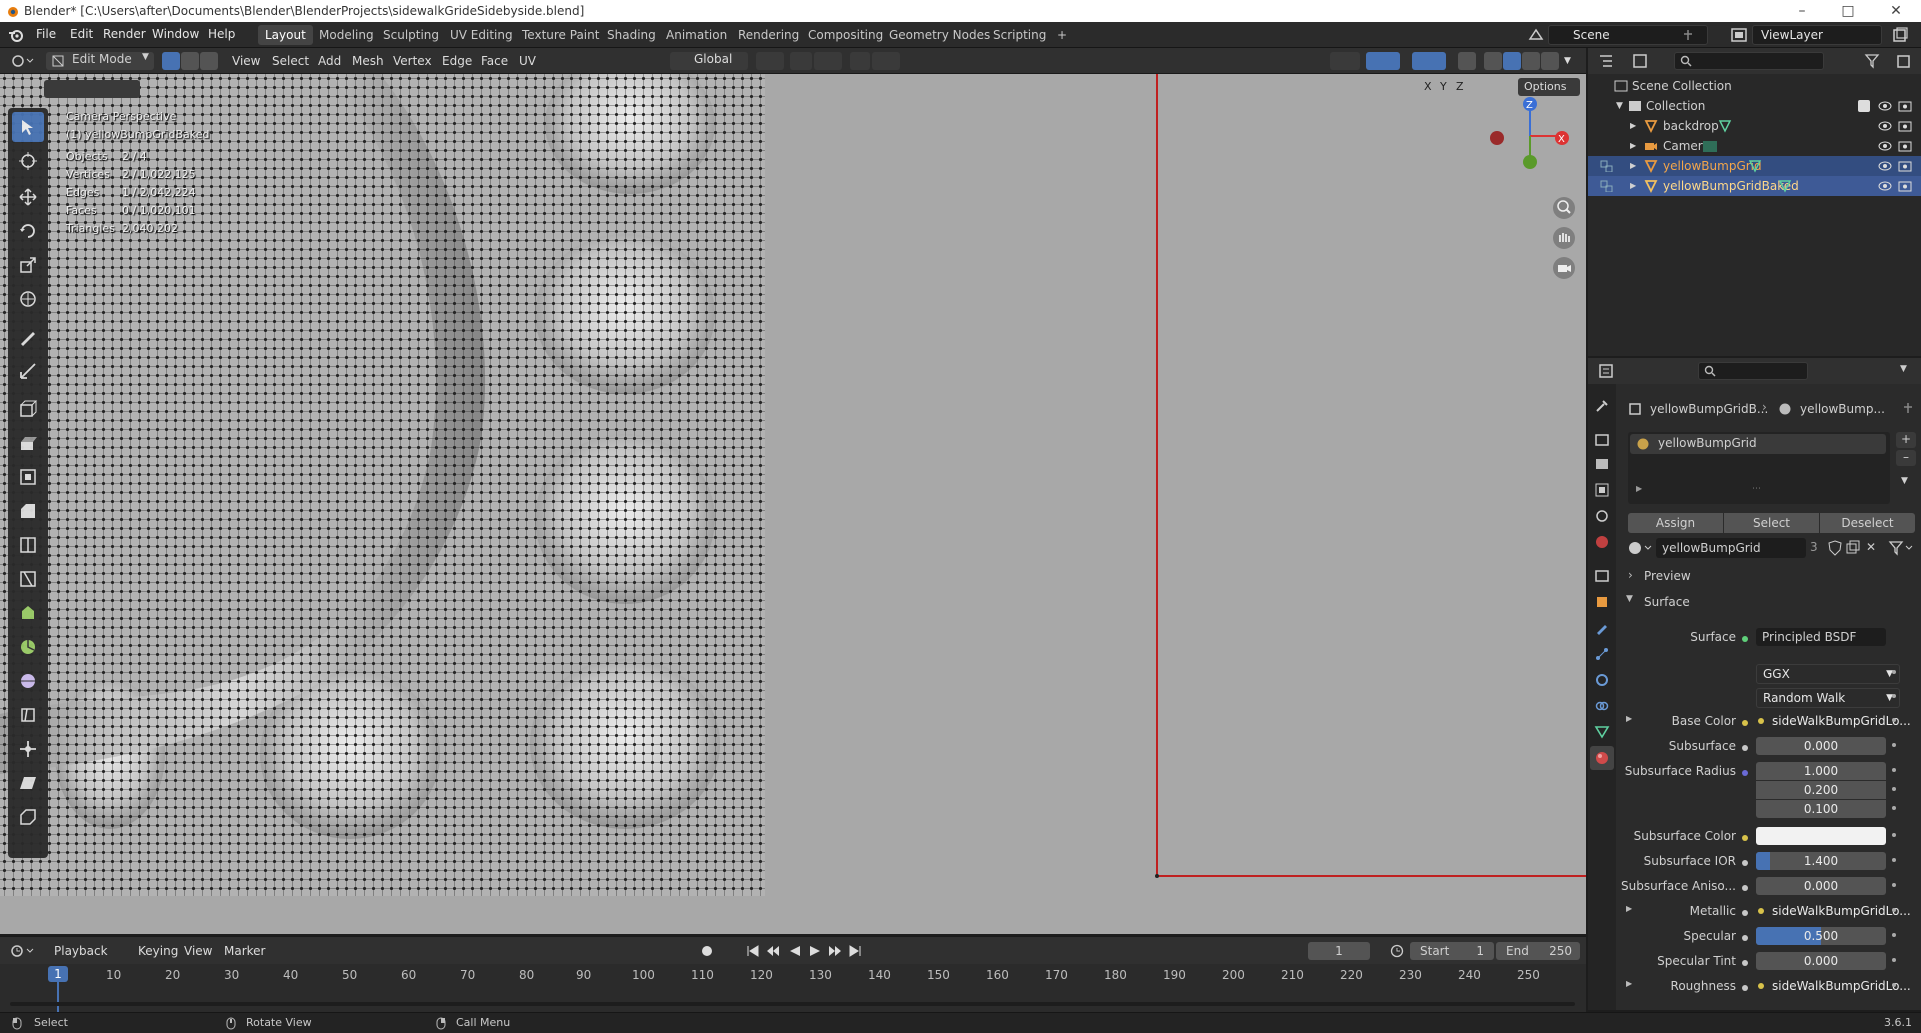 The width and height of the screenshot is (1921, 1033). Describe the element at coordinates (28, 647) in the screenshot. I see `spin-tool` at that location.